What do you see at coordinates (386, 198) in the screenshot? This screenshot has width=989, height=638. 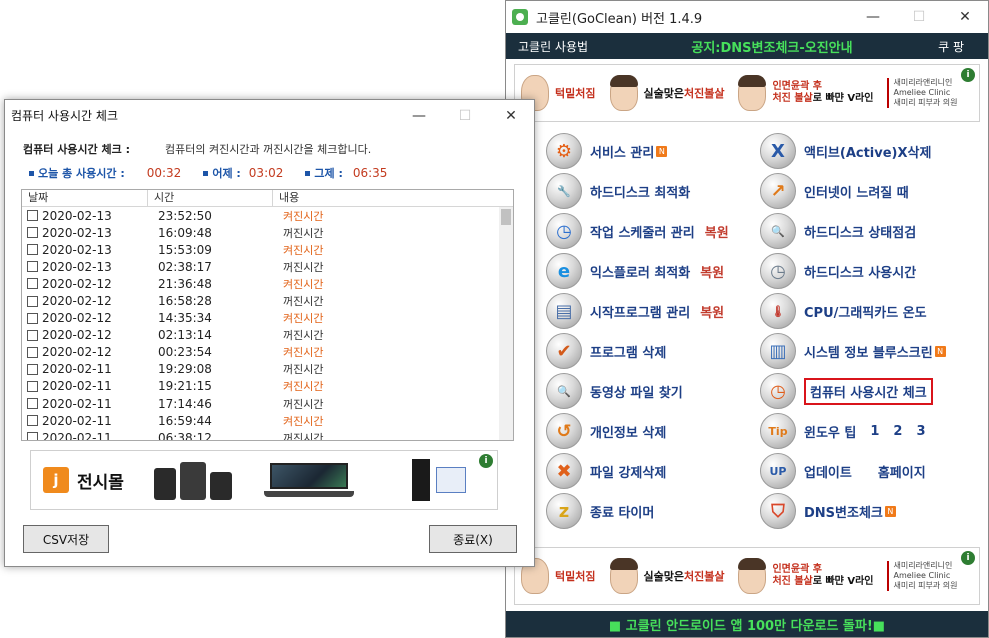 I see `column-content: 내용` at bounding box center [386, 198].